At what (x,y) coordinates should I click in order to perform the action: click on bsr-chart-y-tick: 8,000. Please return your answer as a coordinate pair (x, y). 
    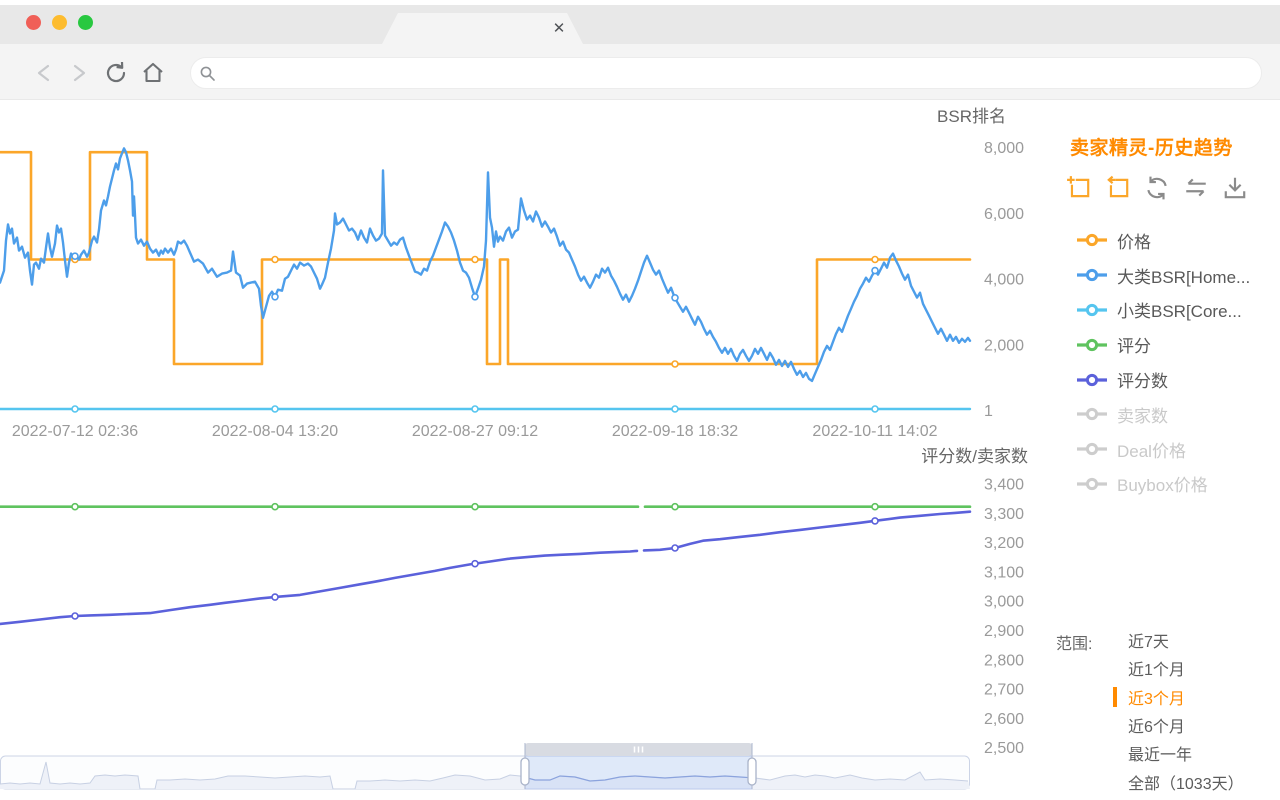
    Looking at the image, I should click on (1004, 148).